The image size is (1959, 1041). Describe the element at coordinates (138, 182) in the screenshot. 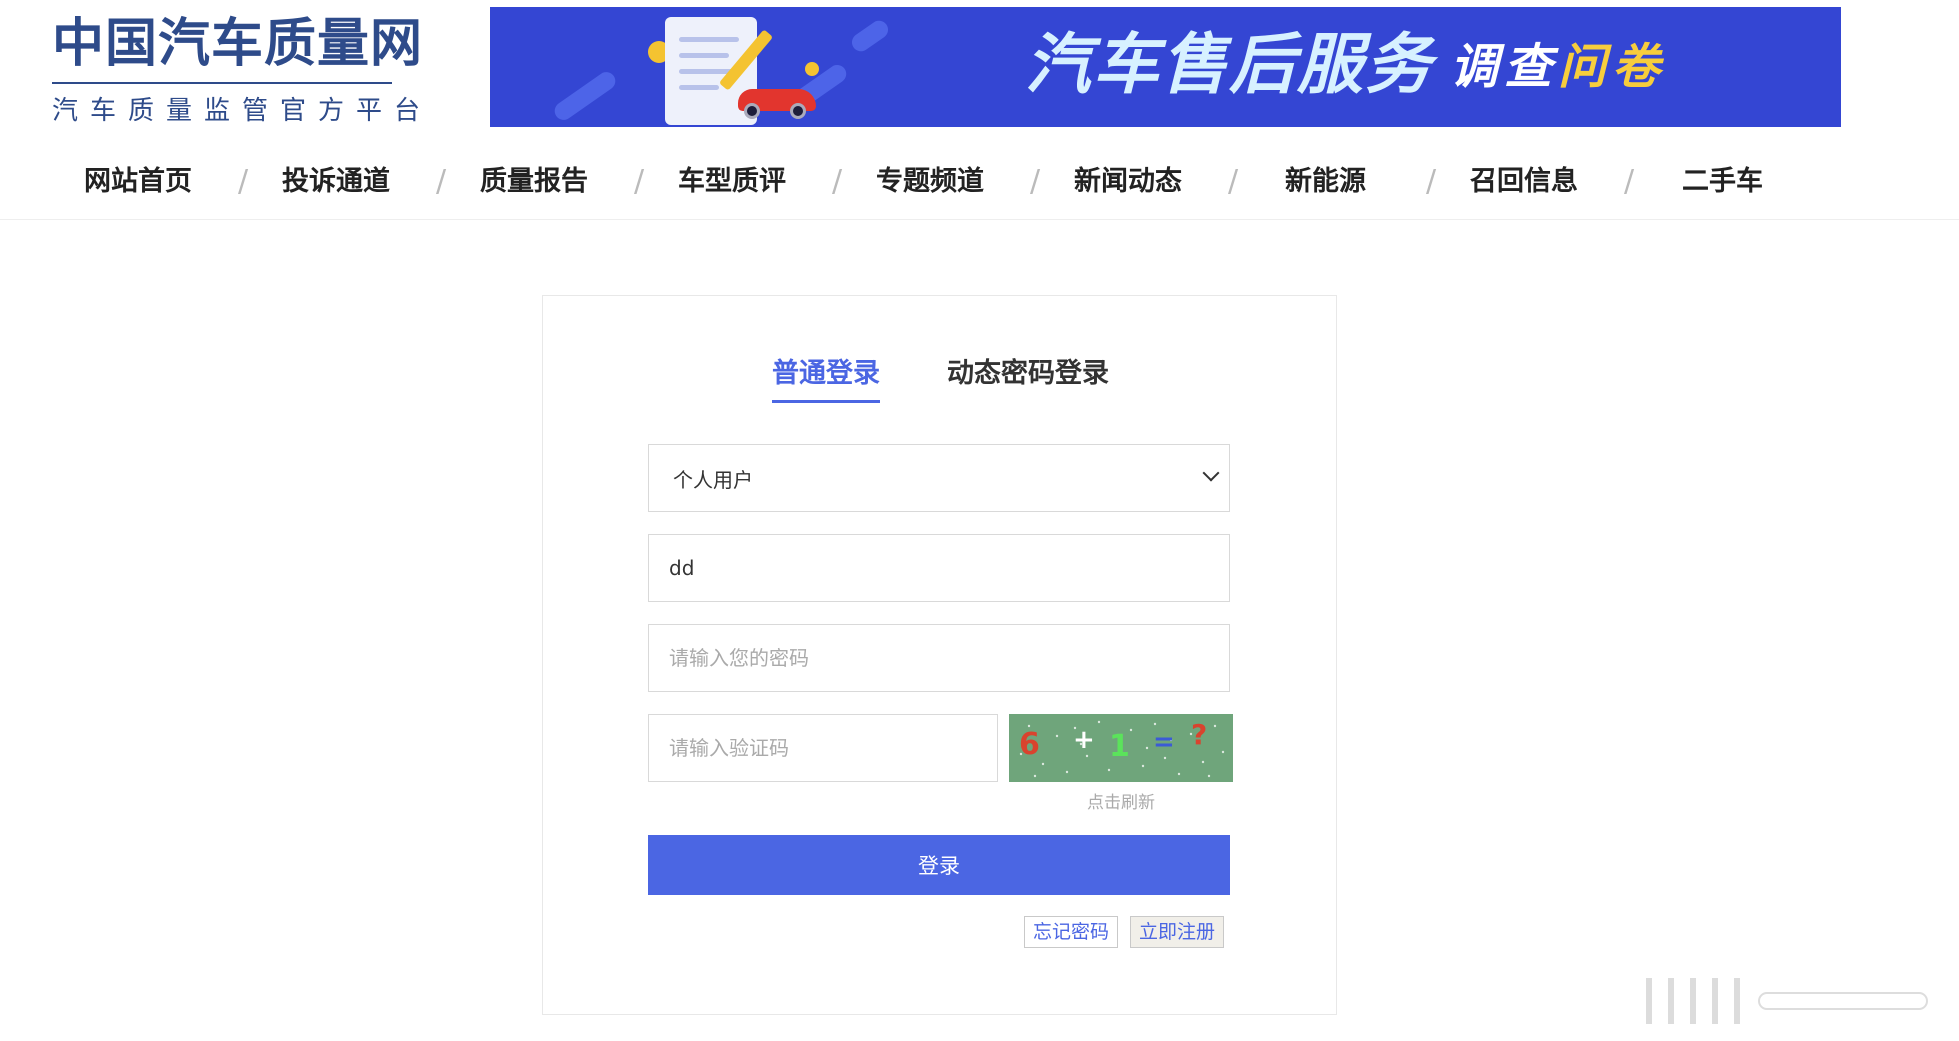

I see `nav-item-home: 网站首页` at that location.